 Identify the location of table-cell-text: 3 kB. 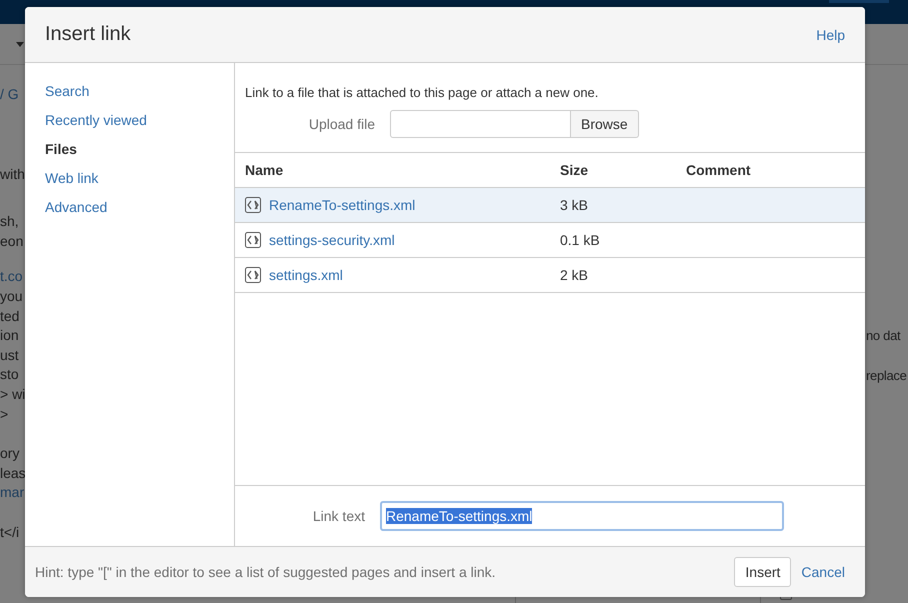
(575, 205).